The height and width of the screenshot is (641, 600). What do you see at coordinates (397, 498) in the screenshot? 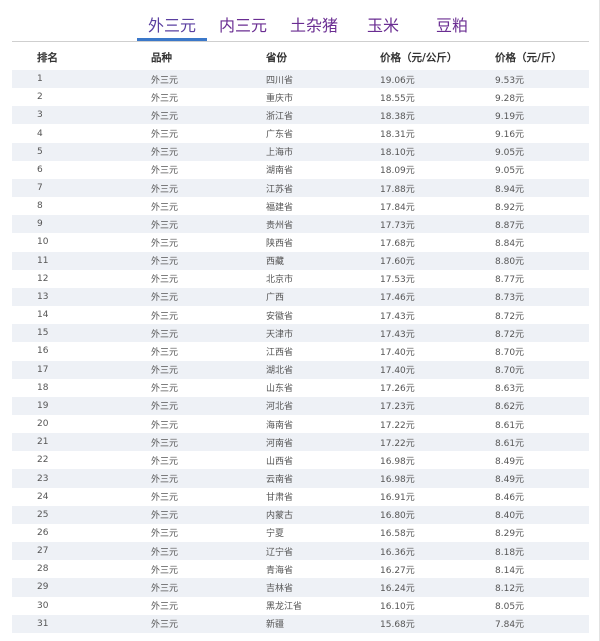
I see `cell-price-per-kg: 16.91元` at bounding box center [397, 498].